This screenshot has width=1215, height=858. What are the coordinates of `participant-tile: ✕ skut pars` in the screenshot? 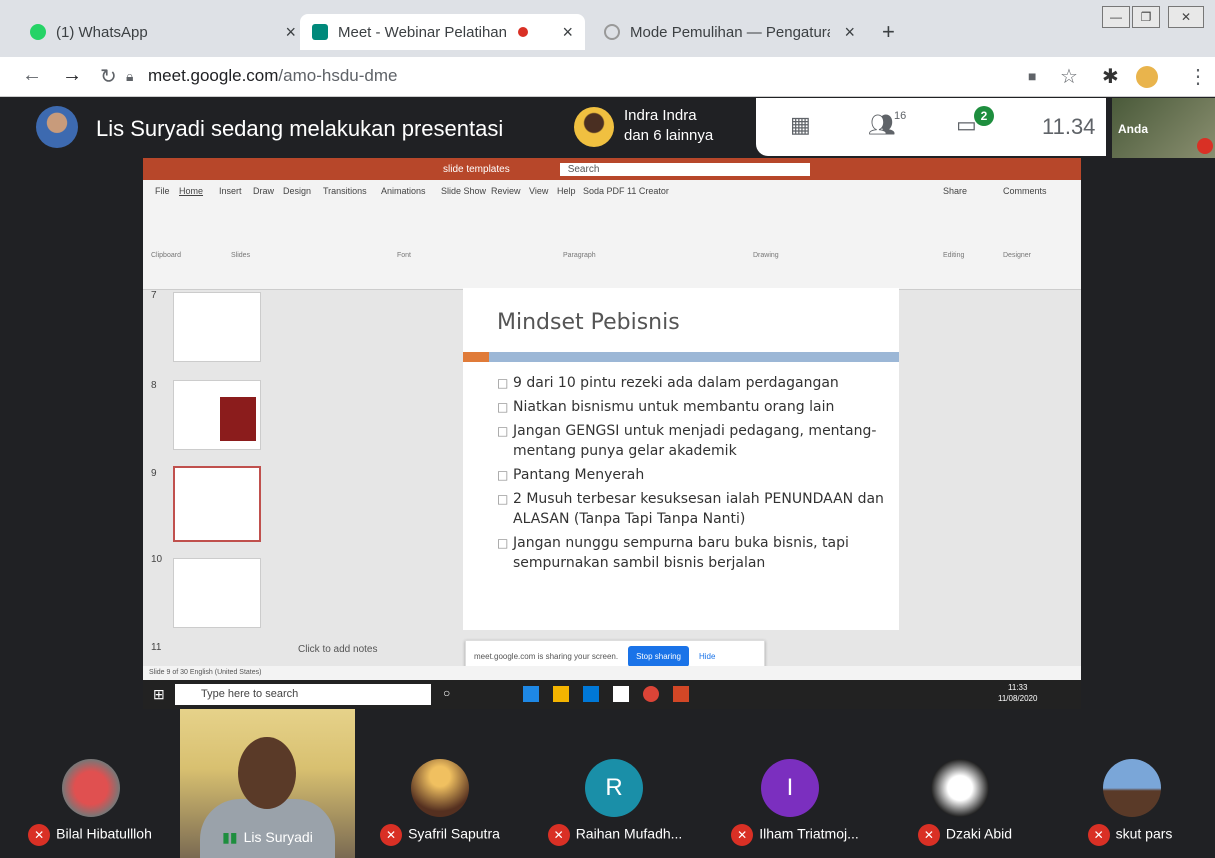 It's located at (1130, 783).